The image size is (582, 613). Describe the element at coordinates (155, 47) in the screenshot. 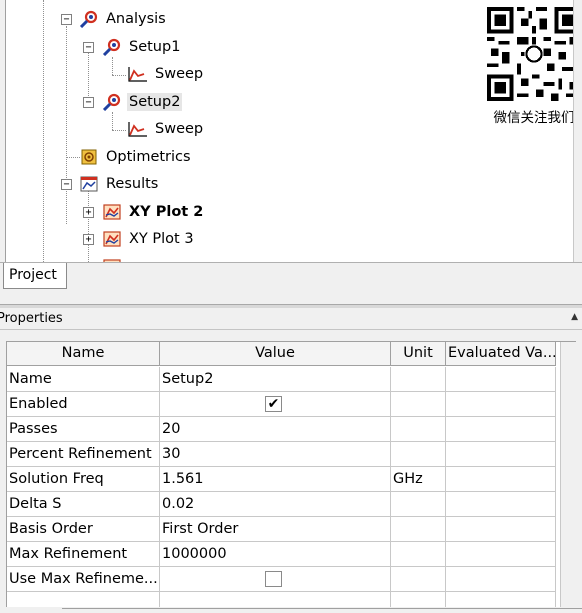

I see `tree-item-label: Setup1` at that location.